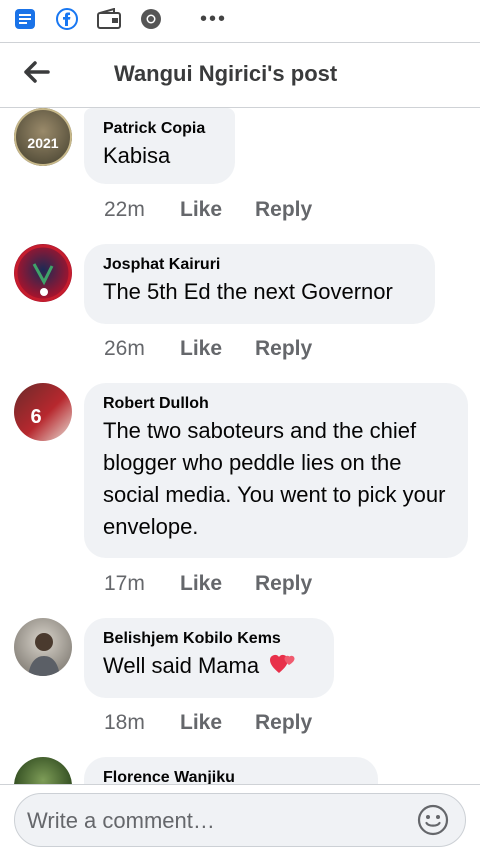 The image size is (480, 854). Describe the element at coordinates (151, 19) in the screenshot. I see `chrome-icon` at that location.